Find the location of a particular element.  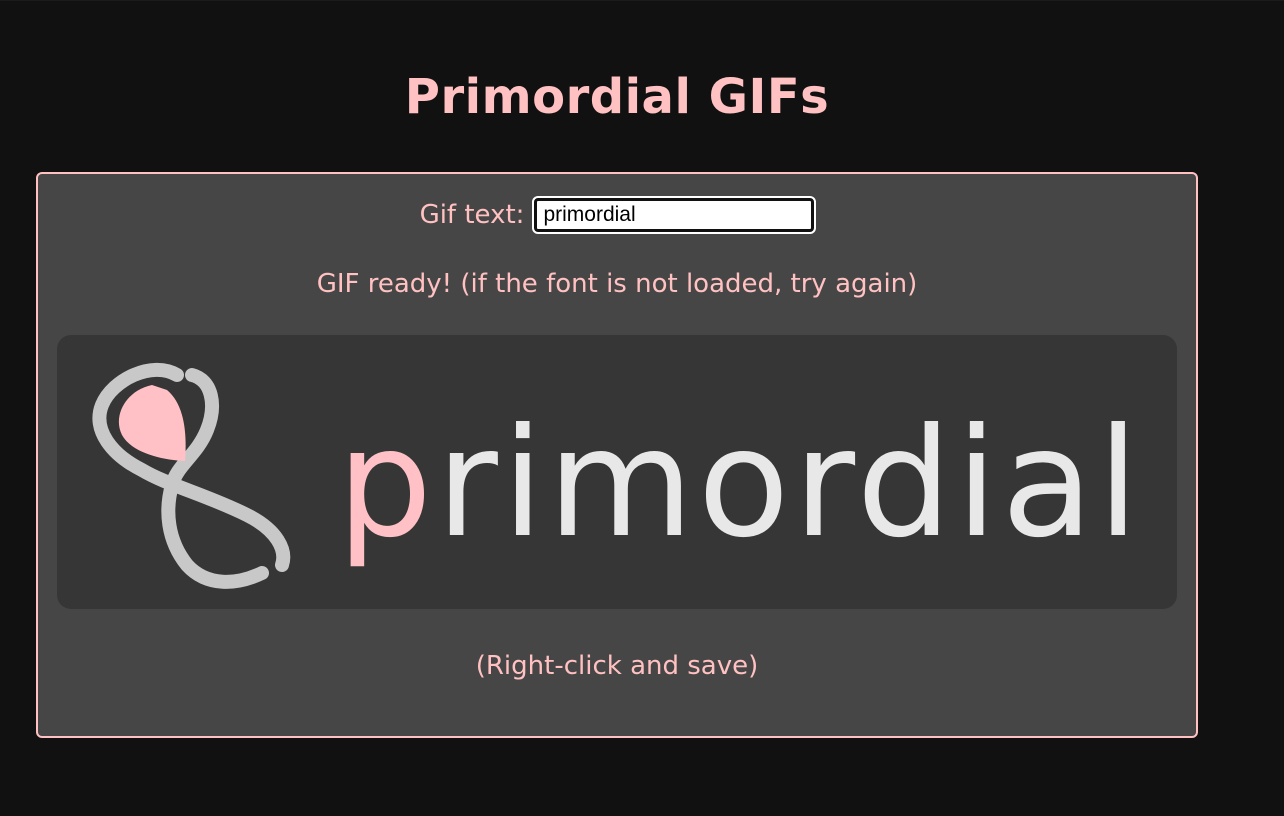

gif-text-label: Gif text: is located at coordinates (472, 215).